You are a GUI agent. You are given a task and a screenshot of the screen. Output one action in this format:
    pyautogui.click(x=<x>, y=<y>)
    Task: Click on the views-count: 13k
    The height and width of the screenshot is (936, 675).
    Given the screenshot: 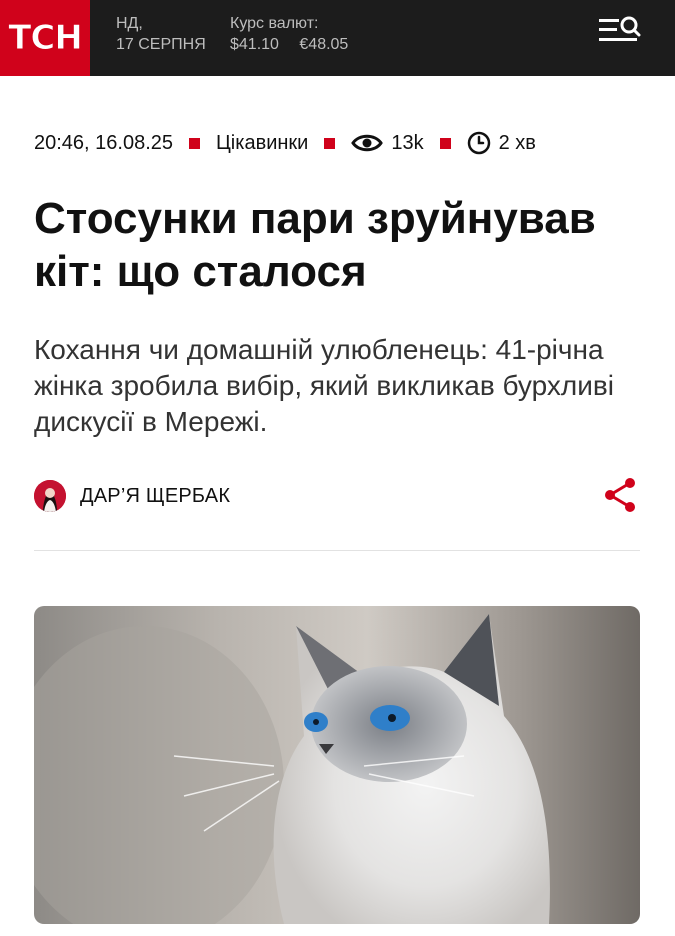 What is the action you would take?
    pyautogui.click(x=407, y=142)
    